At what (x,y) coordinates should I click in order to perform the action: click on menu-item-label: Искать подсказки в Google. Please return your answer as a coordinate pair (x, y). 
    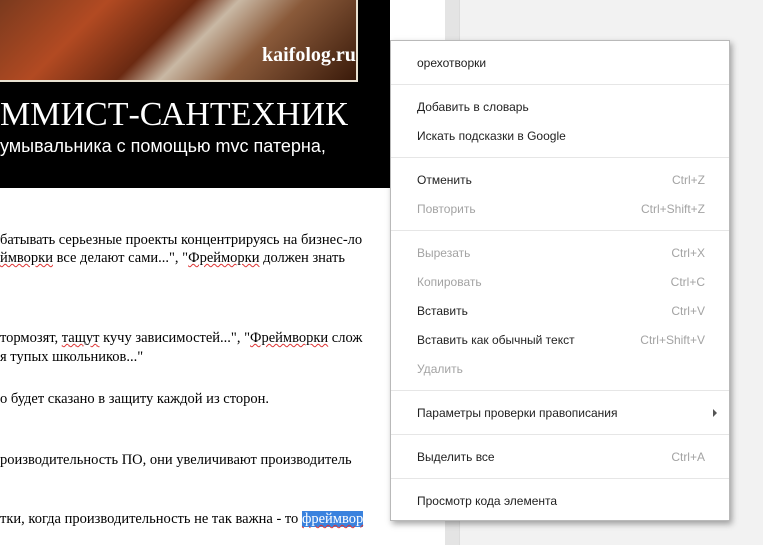
    Looking at the image, I should click on (491, 136).